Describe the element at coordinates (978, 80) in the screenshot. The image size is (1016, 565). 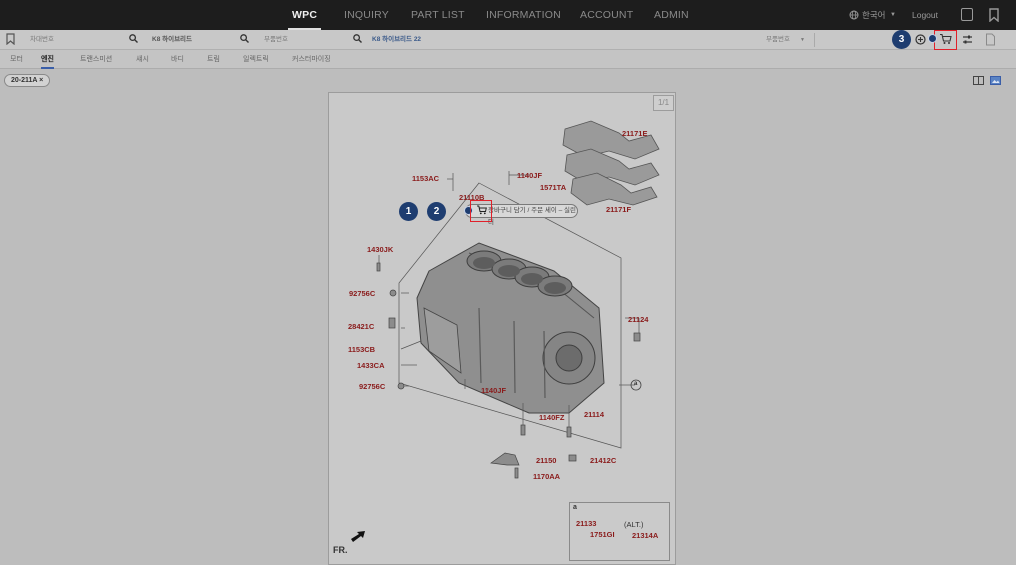
I see `split-view-icon` at that location.